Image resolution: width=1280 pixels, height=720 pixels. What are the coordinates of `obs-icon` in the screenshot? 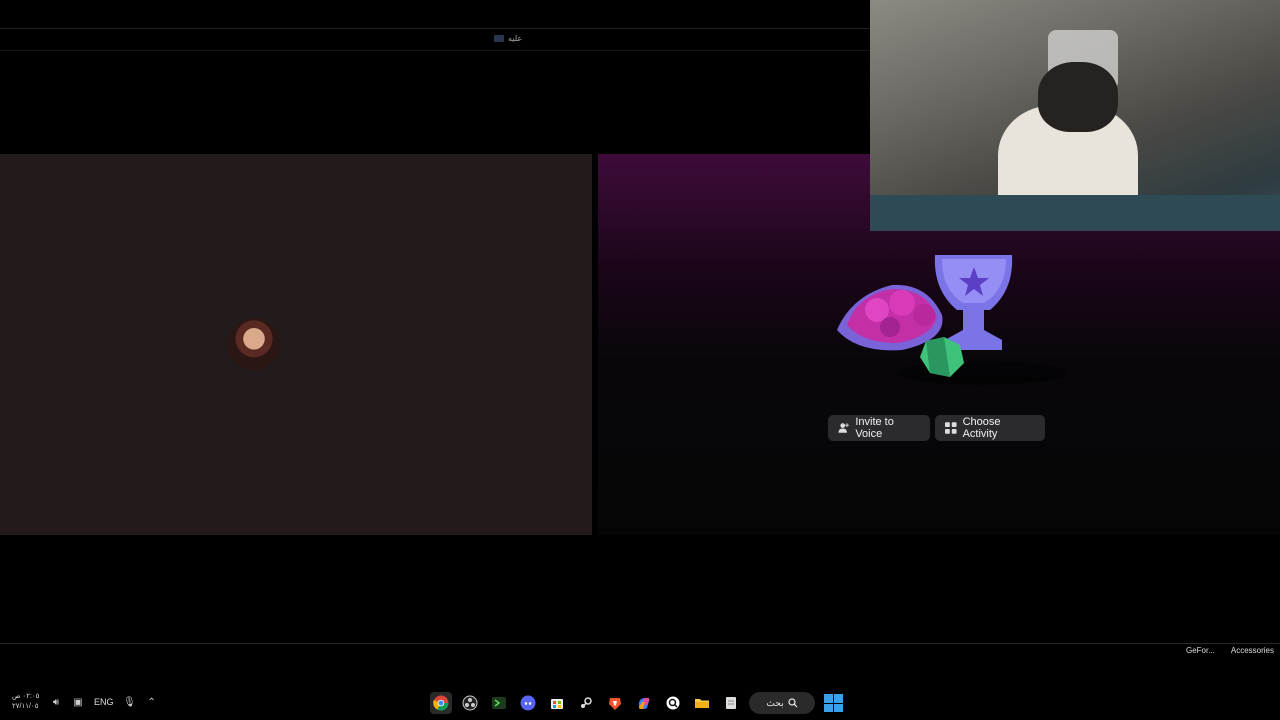 It's located at (470, 703).